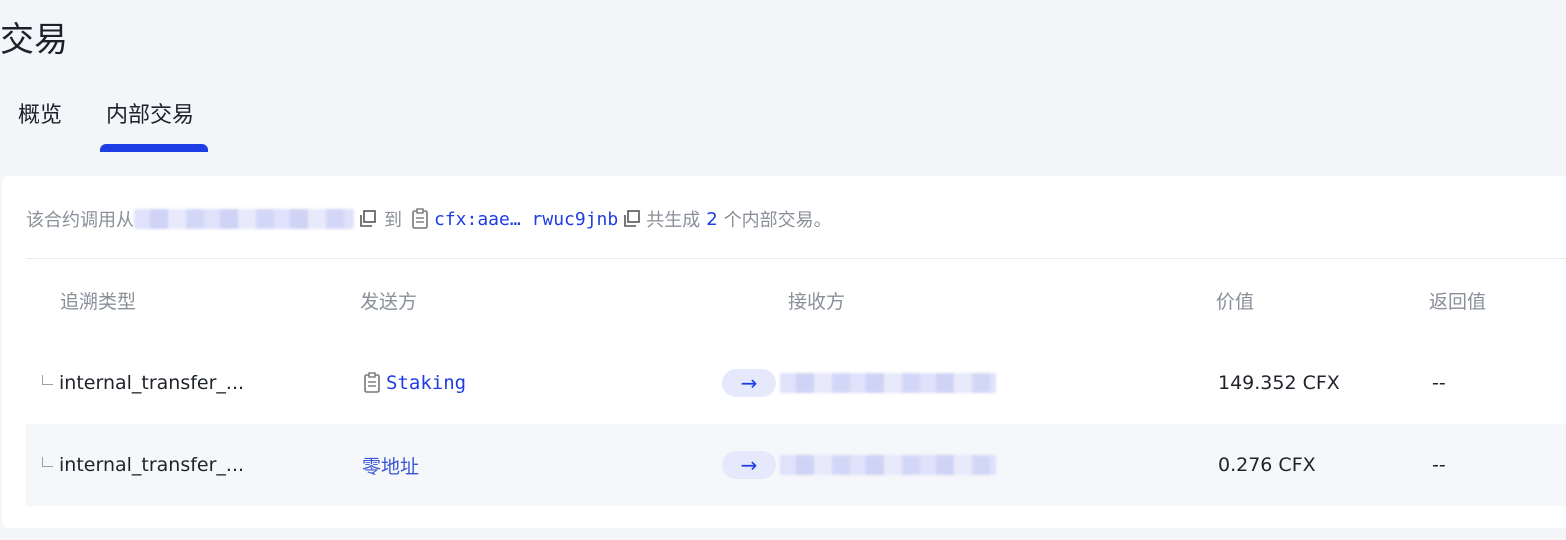 The height and width of the screenshot is (540, 1566). I want to click on value-cell: 149.352 CFX, so click(1279, 383).